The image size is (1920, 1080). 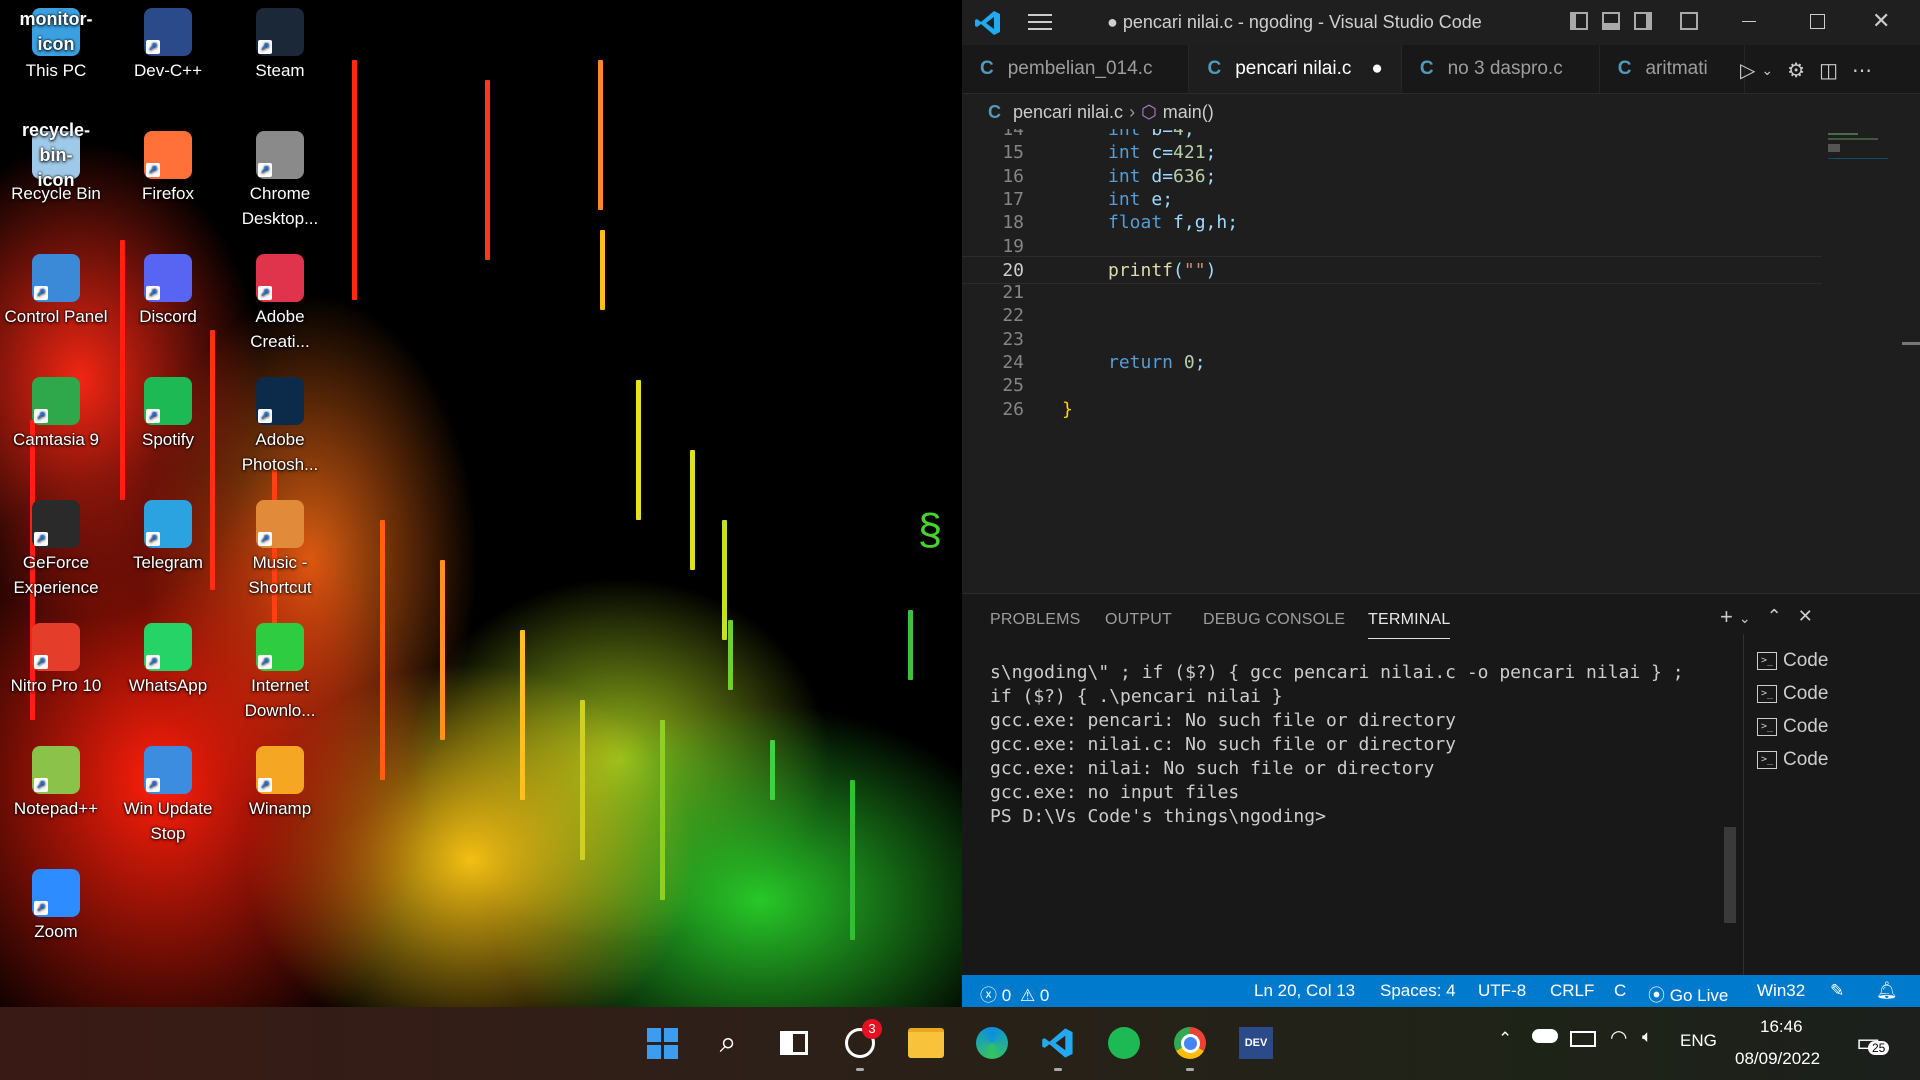 I want to click on desktop-icon: ↗ Winamp, so click(x=280, y=783).